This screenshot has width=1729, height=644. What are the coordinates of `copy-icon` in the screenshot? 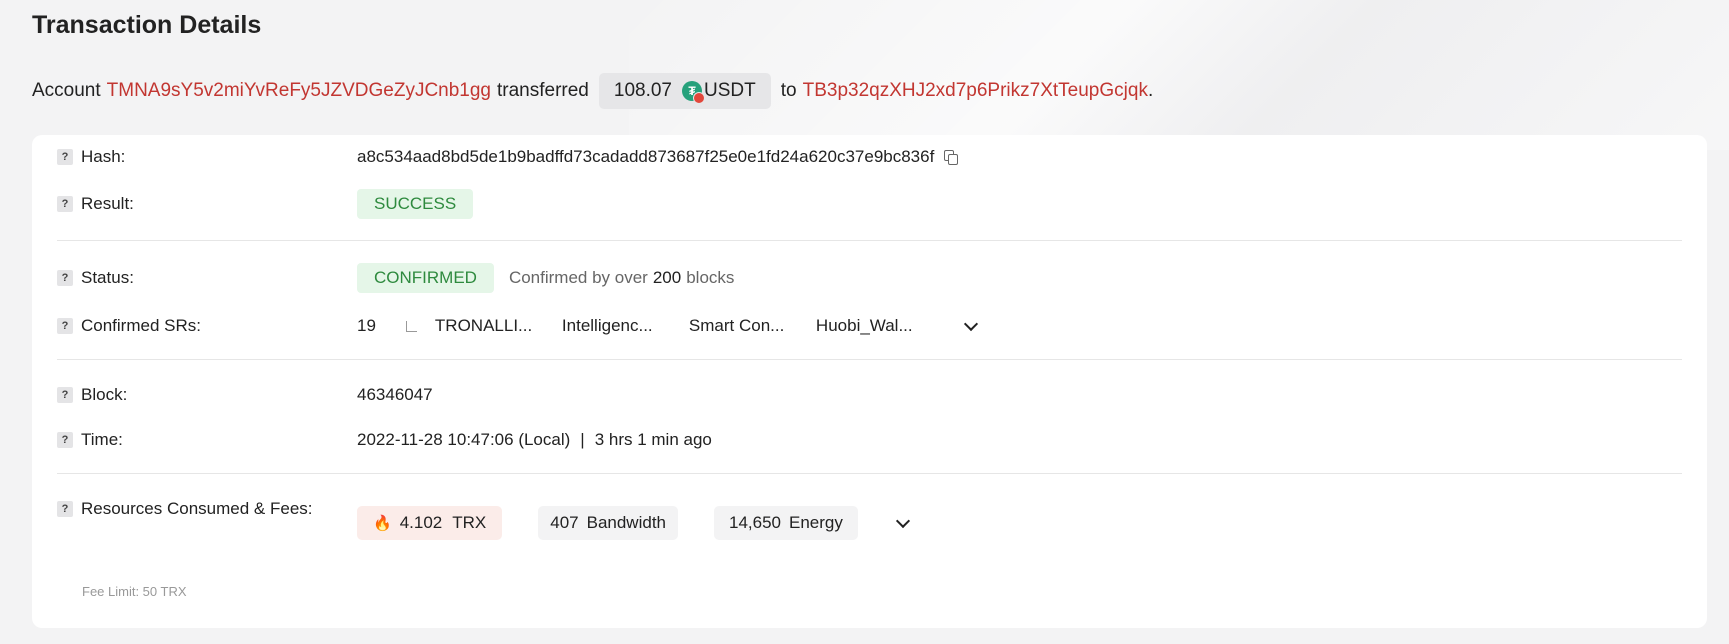 It's located at (951, 157).